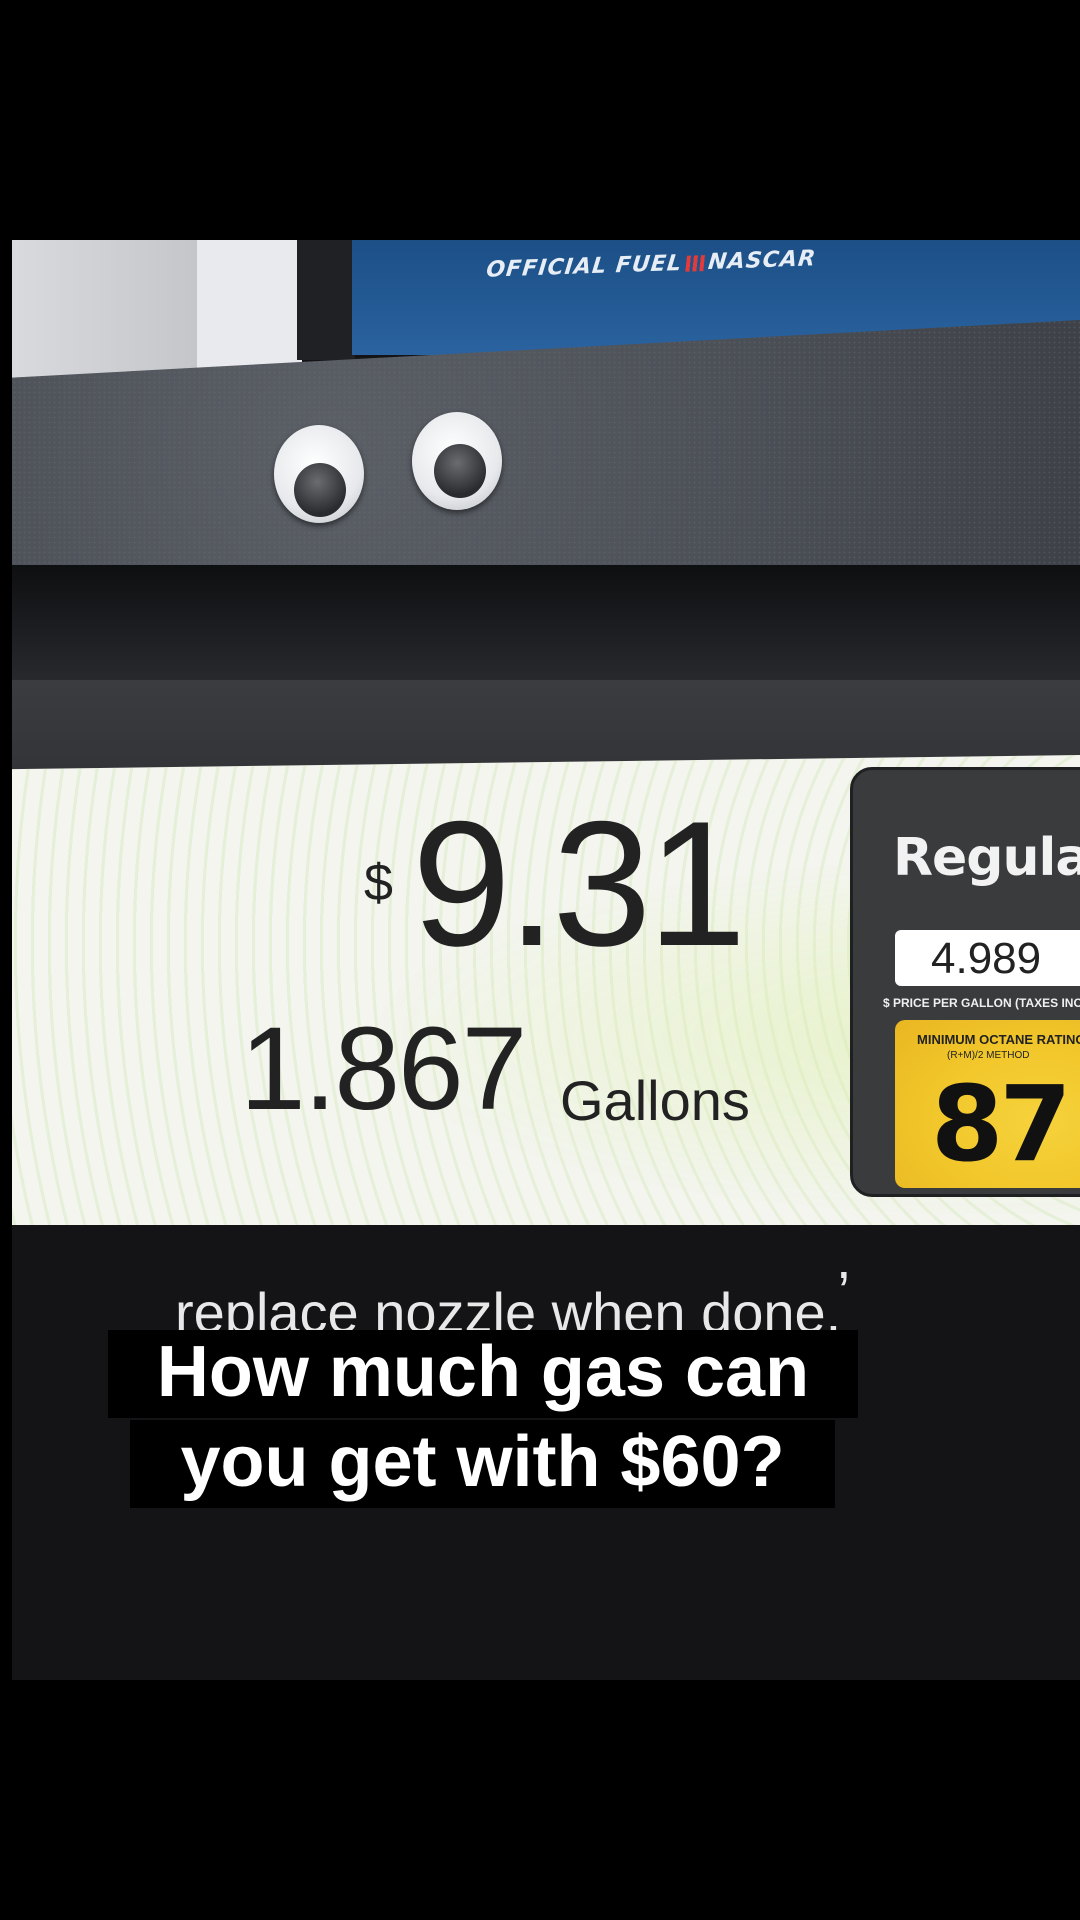 This screenshot has width=1080, height=1920. I want to click on googly-eye-left-icon, so click(319, 474).